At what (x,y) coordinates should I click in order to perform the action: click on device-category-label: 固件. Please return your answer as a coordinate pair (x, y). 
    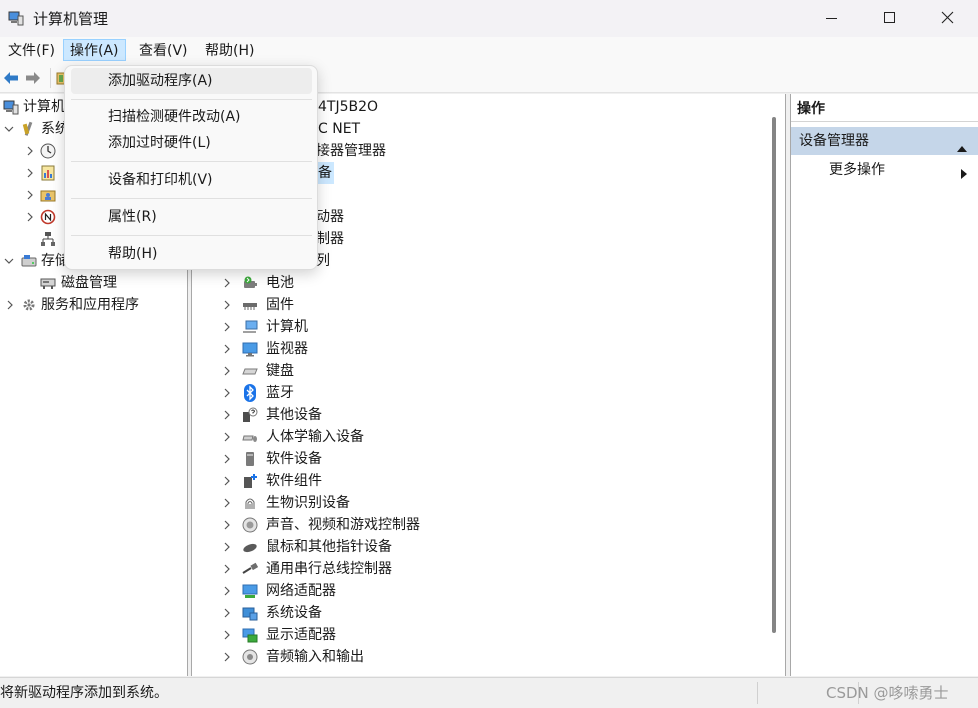
    Looking at the image, I should click on (280, 305).